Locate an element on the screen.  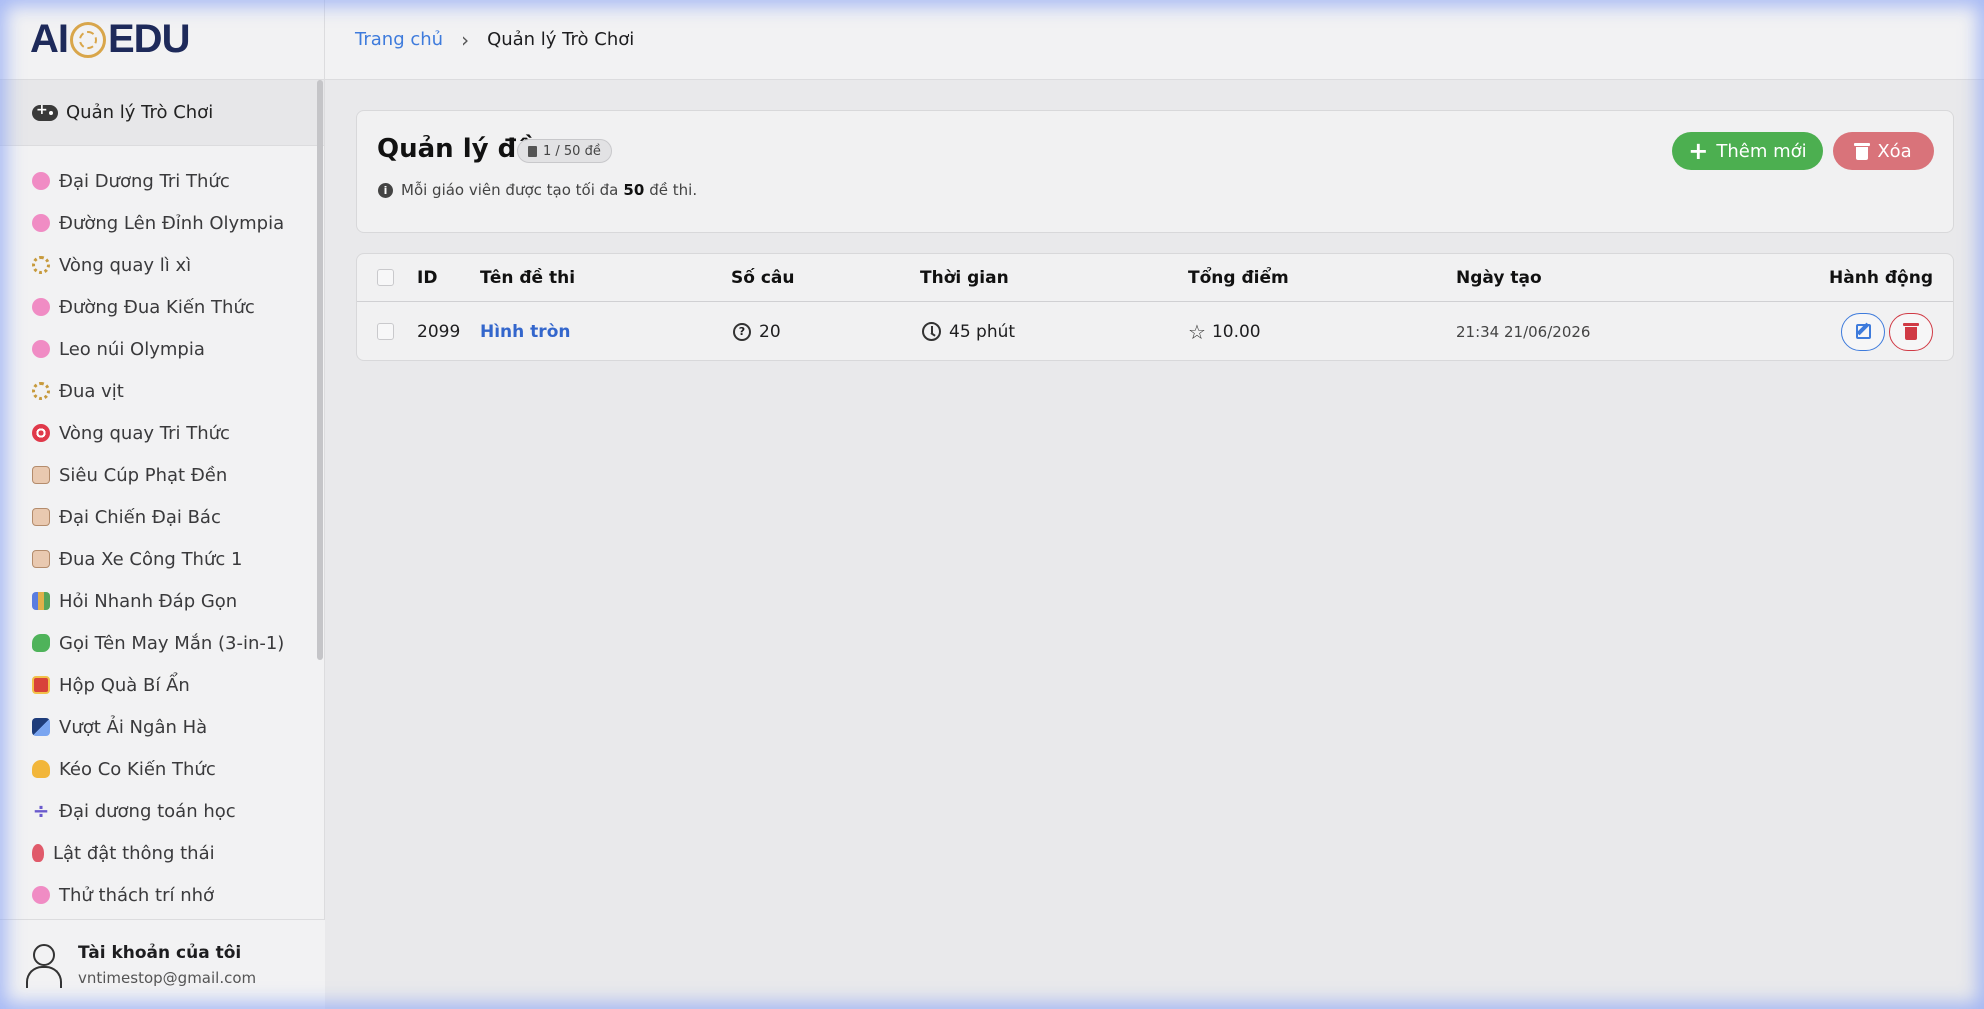
app-logo: AI EDU is located at coordinates (110, 39).